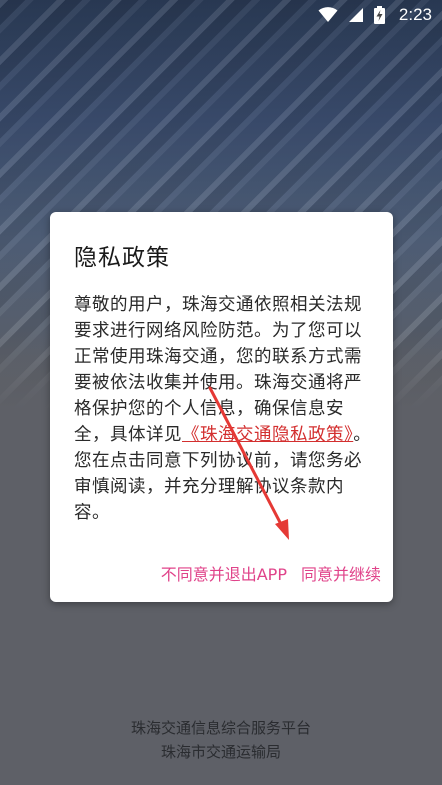 The image size is (442, 785). Describe the element at coordinates (221, 740) in the screenshot. I see `footer: 珠海交通信息综合服务平台 珠海市交通运输局` at that location.